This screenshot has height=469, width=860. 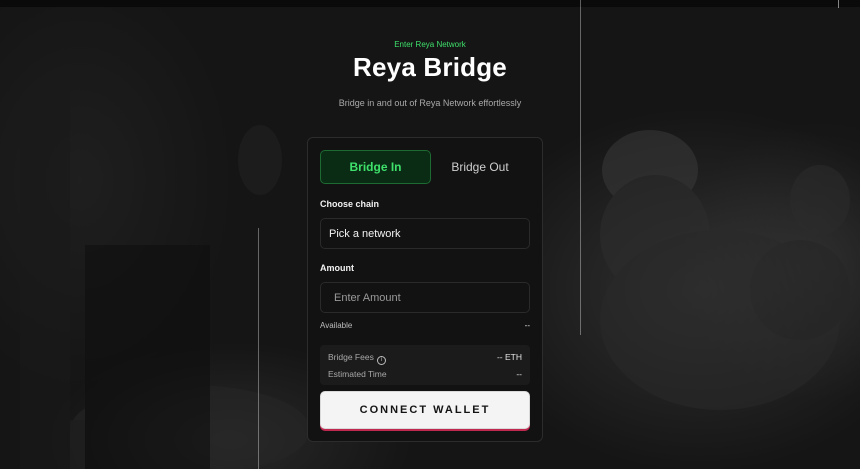 I want to click on estimated-time-label: Estimated Time, so click(x=357, y=374).